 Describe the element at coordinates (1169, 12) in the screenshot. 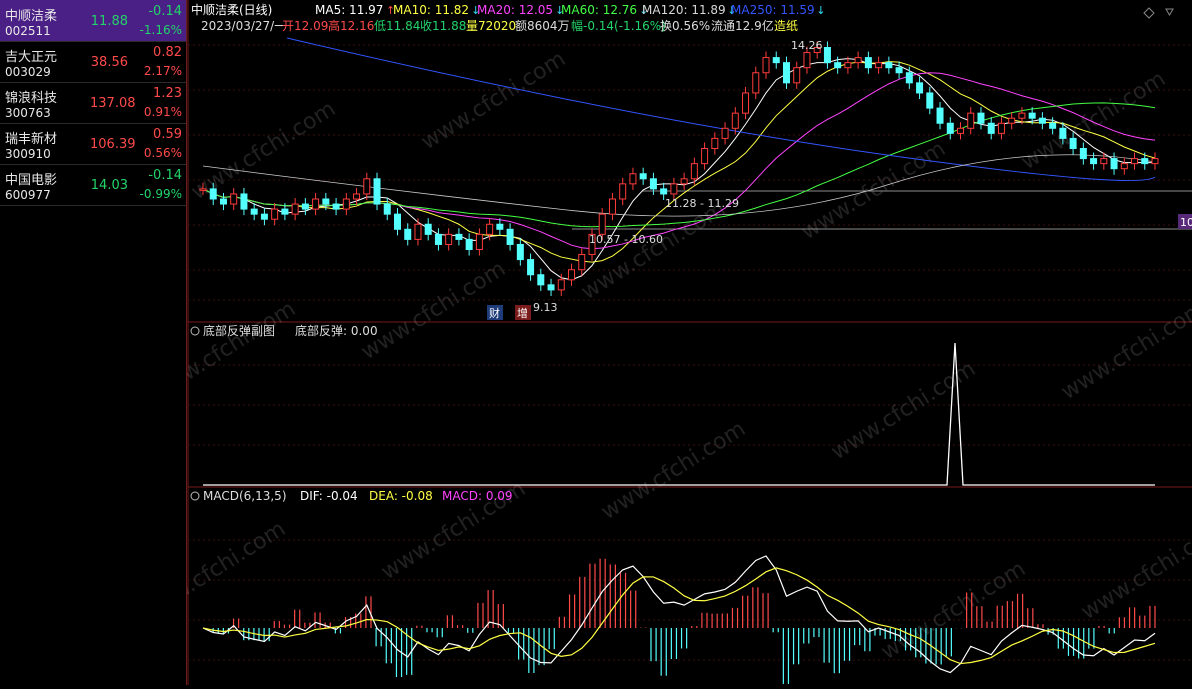

I see `triangle-down-icon` at that location.